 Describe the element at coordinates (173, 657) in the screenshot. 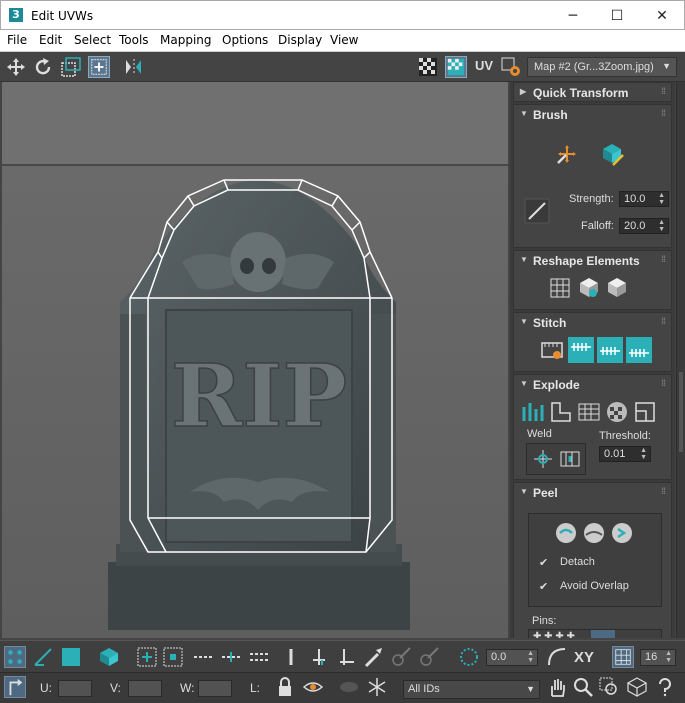

I see `shrink-selection-icon` at that location.